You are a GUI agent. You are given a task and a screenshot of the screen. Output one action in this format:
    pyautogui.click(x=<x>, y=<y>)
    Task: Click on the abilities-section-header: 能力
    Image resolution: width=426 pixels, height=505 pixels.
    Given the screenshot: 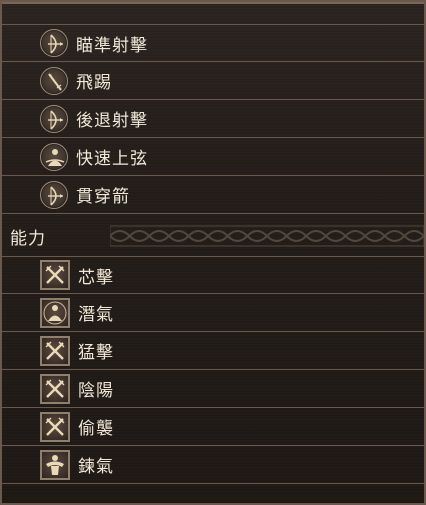 What is the action you would take?
    pyautogui.click(x=213, y=236)
    